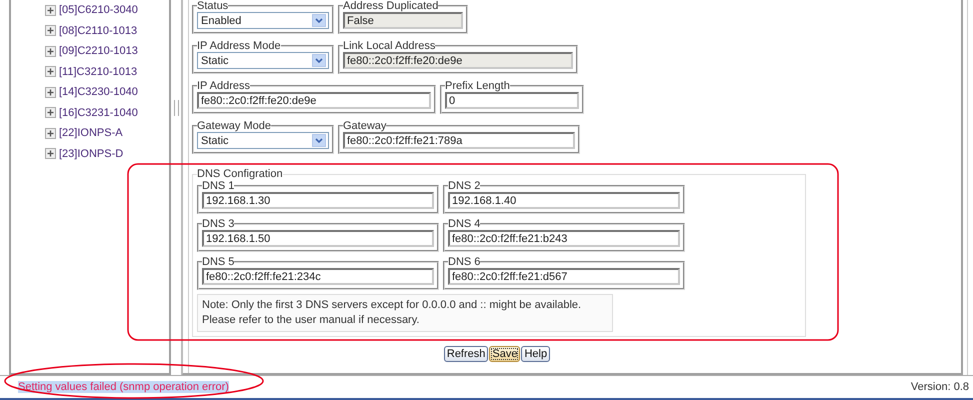 The width and height of the screenshot is (973, 400). Describe the element at coordinates (464, 224) in the screenshot. I see `field-label: DNS 4` at that location.